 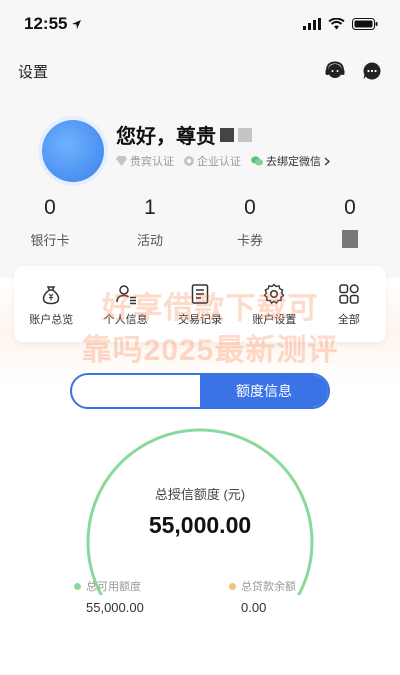 I want to click on menu-item-transactions: 交易记录, so click(x=200, y=304).